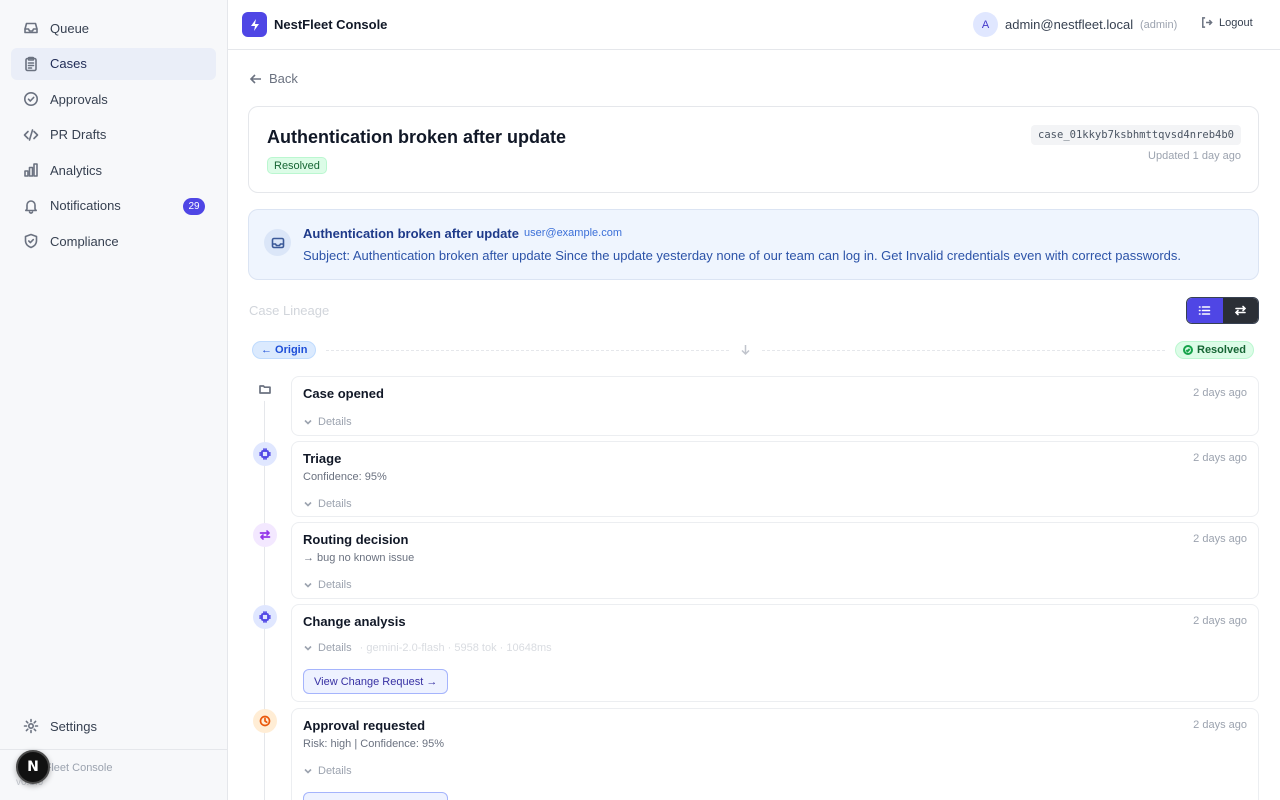  What do you see at coordinates (1207, 22) in the screenshot?
I see `logout-icon` at bounding box center [1207, 22].